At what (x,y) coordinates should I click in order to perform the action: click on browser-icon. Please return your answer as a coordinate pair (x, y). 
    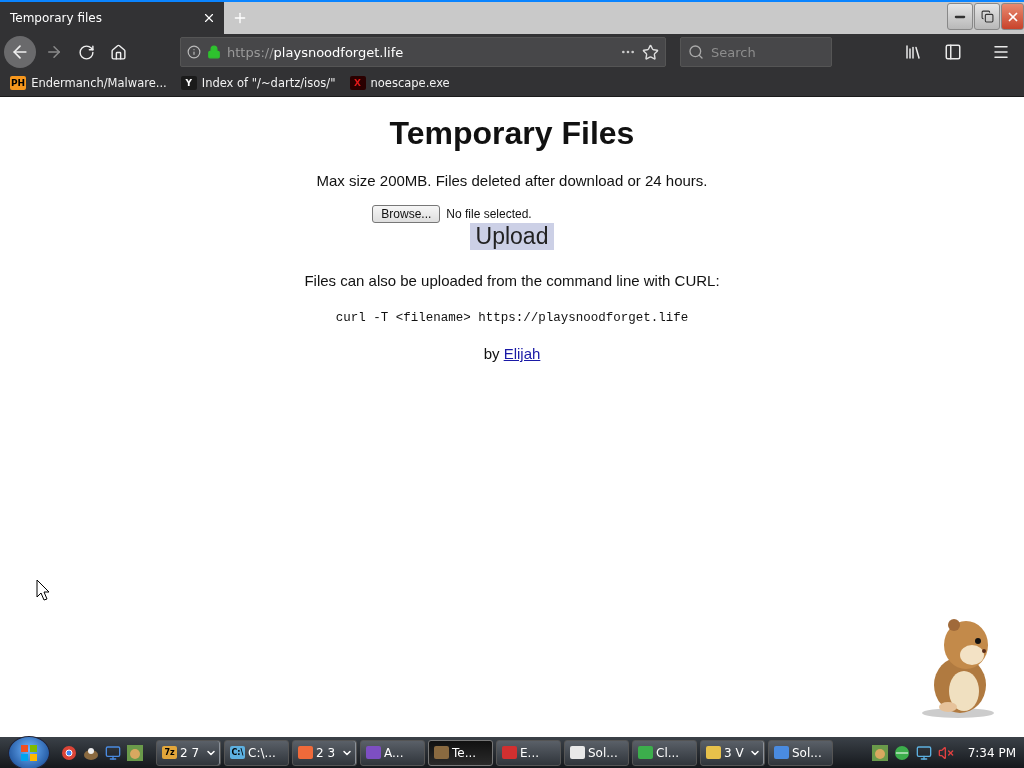
    Looking at the image, I should click on (69, 752).